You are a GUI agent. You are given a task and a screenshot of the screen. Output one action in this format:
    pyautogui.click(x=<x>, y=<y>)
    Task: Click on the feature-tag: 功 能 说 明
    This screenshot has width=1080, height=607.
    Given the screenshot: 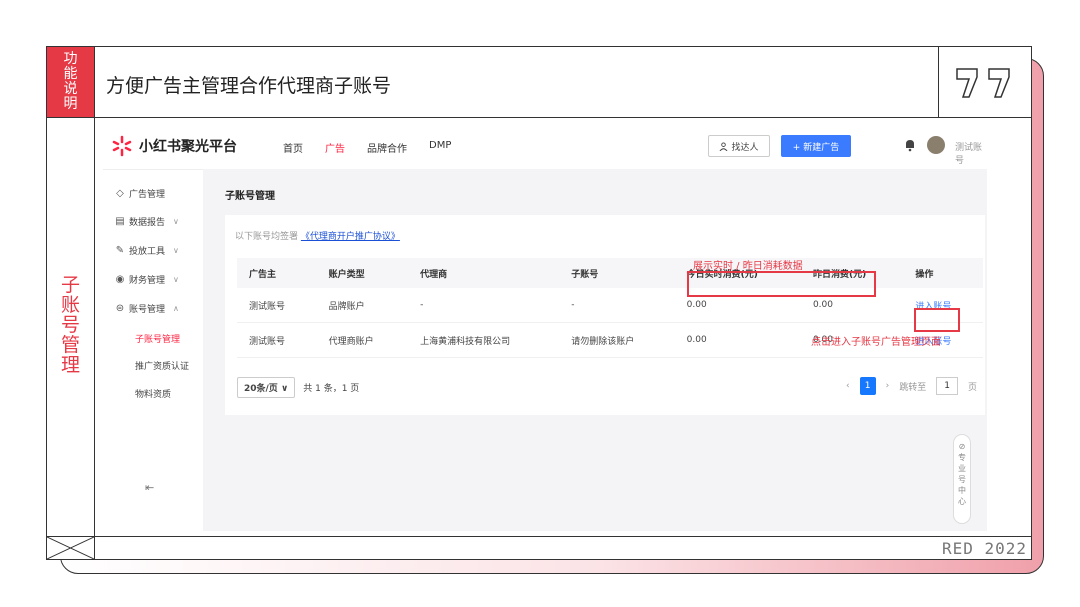 What is the action you would take?
    pyautogui.click(x=70, y=82)
    